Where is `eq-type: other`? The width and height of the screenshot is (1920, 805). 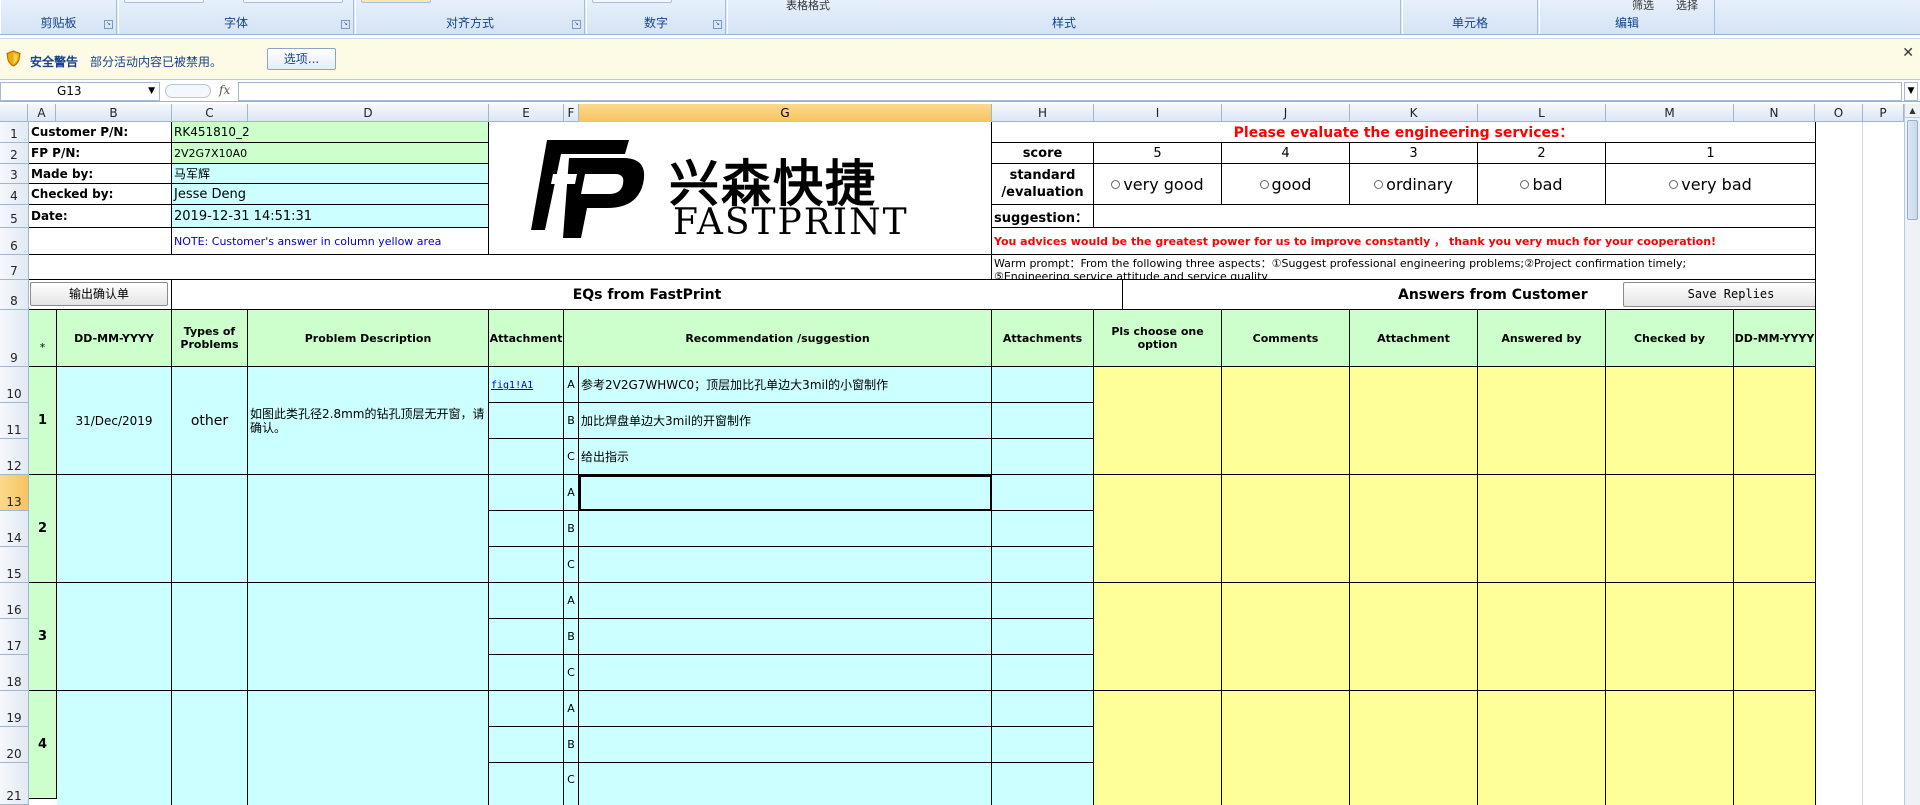 eq-type: other is located at coordinates (210, 421).